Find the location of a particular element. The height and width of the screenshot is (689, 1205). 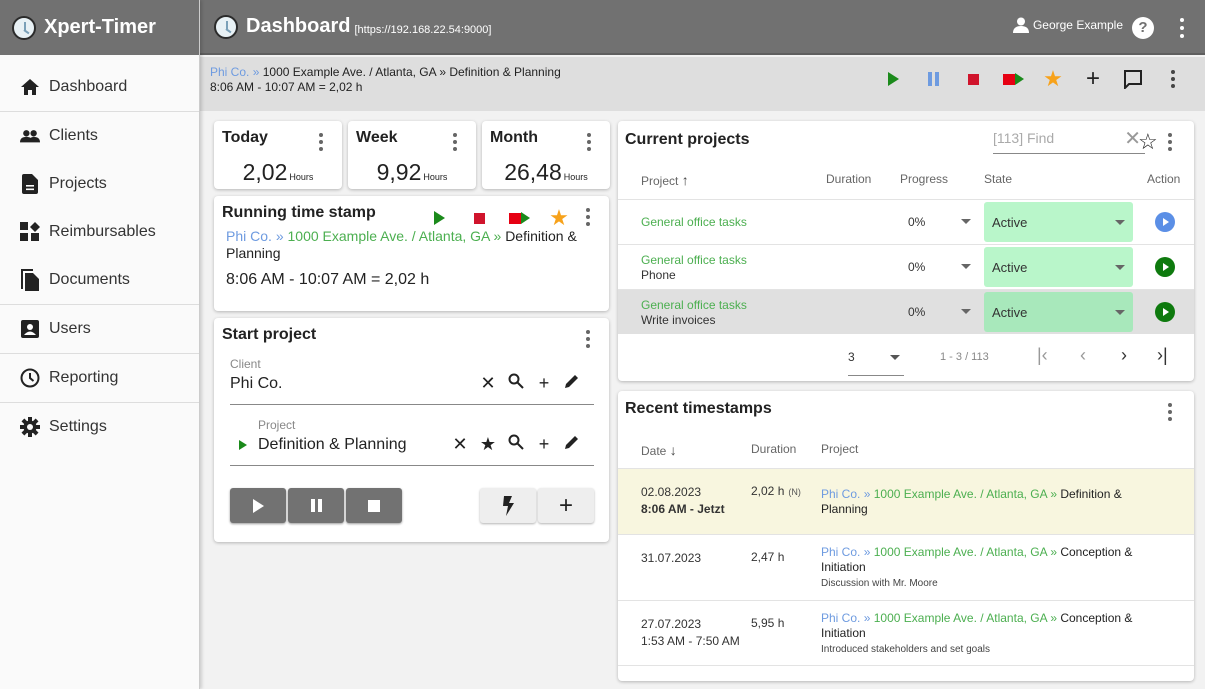

home-icon is located at coordinates (30, 87).